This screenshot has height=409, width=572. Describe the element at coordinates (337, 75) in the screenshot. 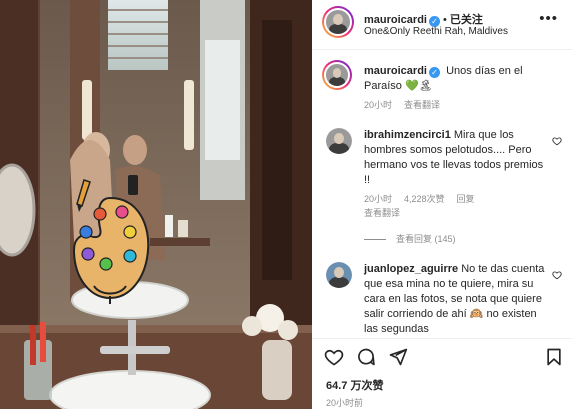

I see `caption-avatar` at that location.